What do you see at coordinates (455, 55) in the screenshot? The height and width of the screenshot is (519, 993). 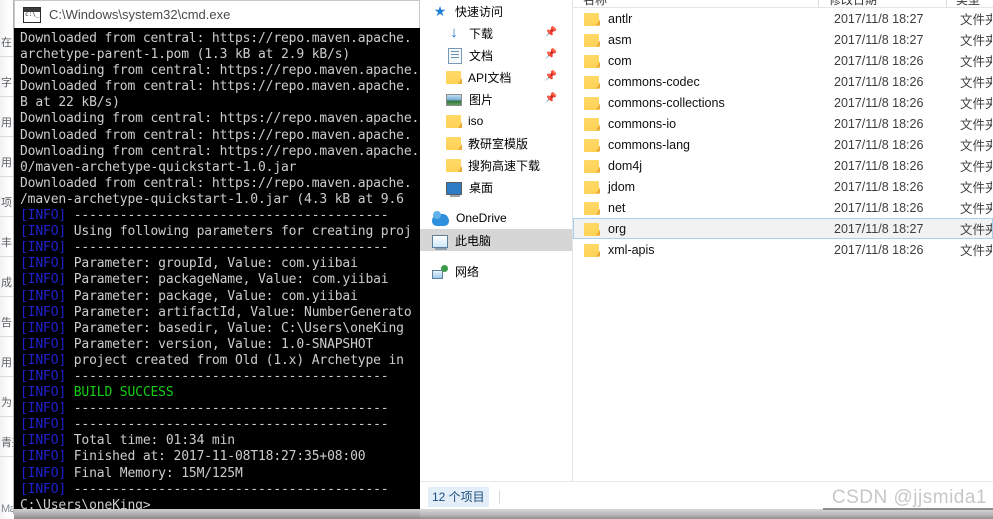 I see `documents-icon` at bounding box center [455, 55].